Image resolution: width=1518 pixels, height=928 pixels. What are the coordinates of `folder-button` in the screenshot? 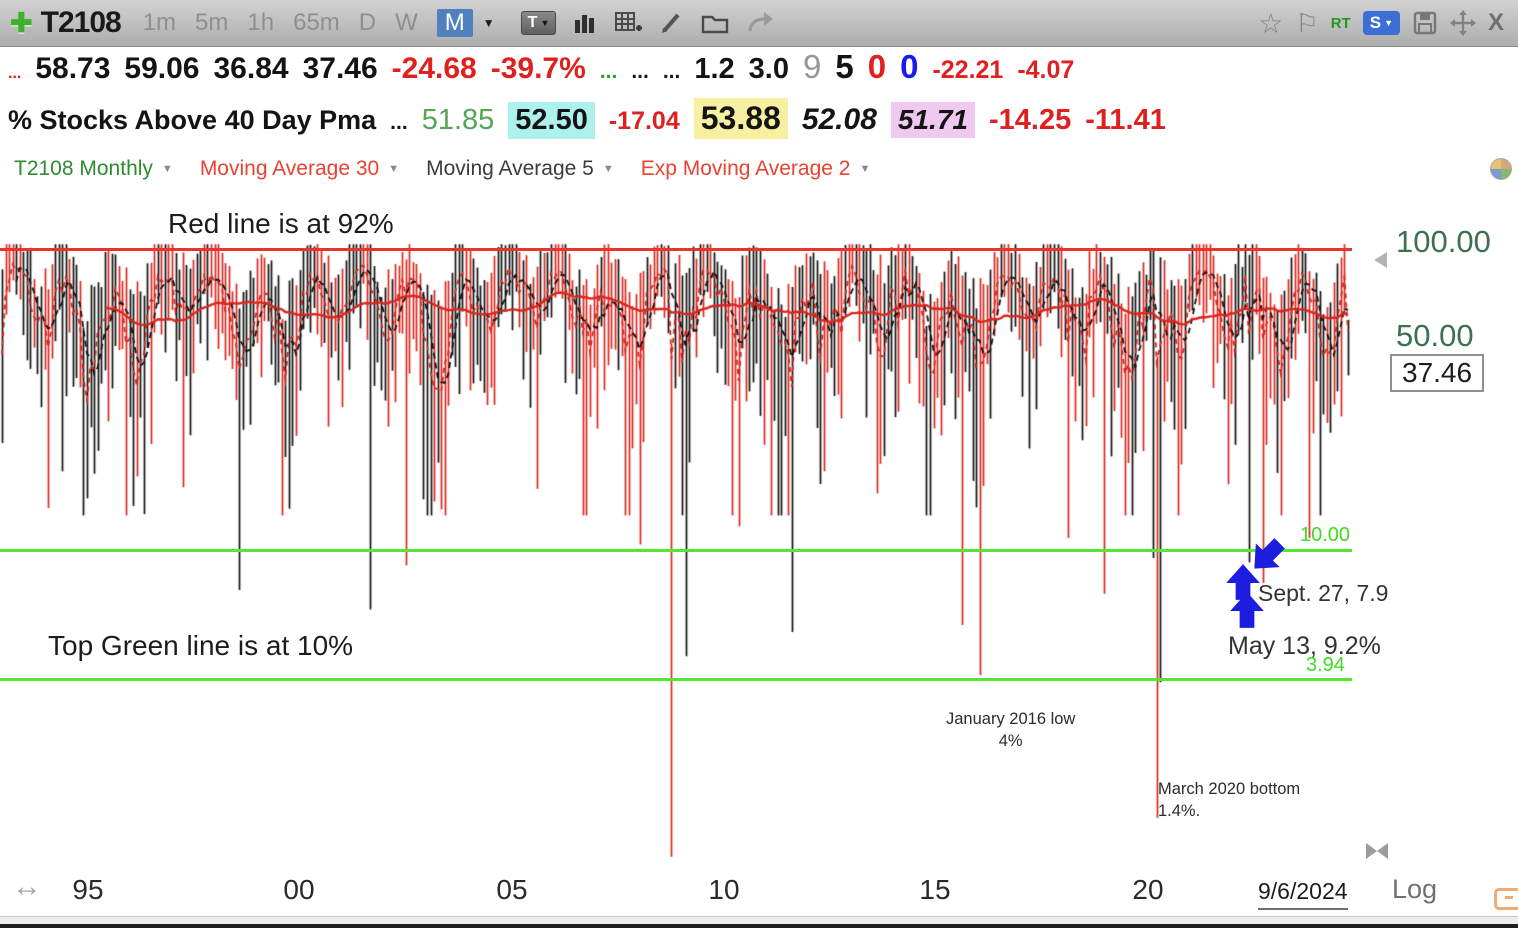 It's located at (715, 23).